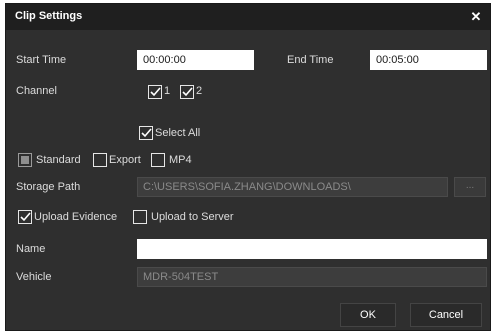 The image size is (496, 336). I want to click on dialog-title: Clip Settings, so click(49, 16).